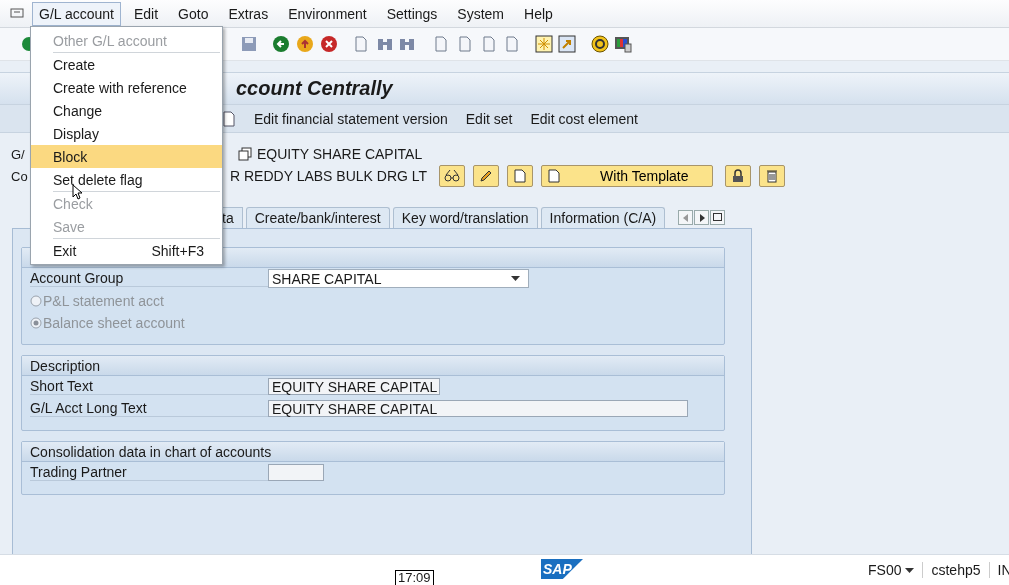 The image size is (1009, 585). I want to click on trash-icon, so click(772, 176).